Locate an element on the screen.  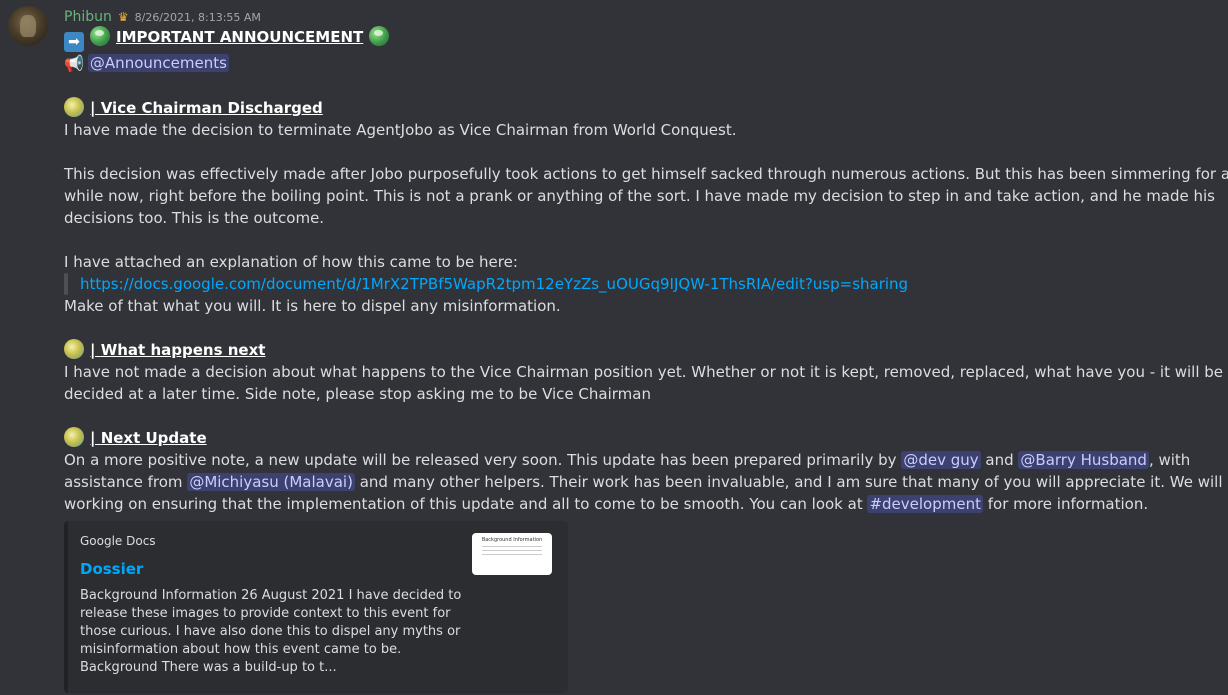
text-span: for more information. is located at coordinates (1066, 504).